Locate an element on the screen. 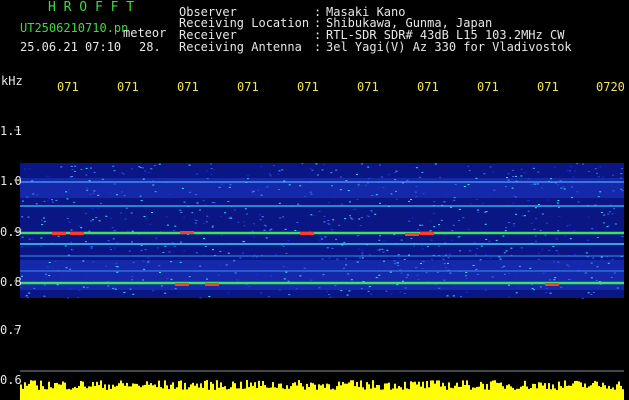 This screenshot has height=400, width=629. time-tick-label: 071 is located at coordinates (248, 87).